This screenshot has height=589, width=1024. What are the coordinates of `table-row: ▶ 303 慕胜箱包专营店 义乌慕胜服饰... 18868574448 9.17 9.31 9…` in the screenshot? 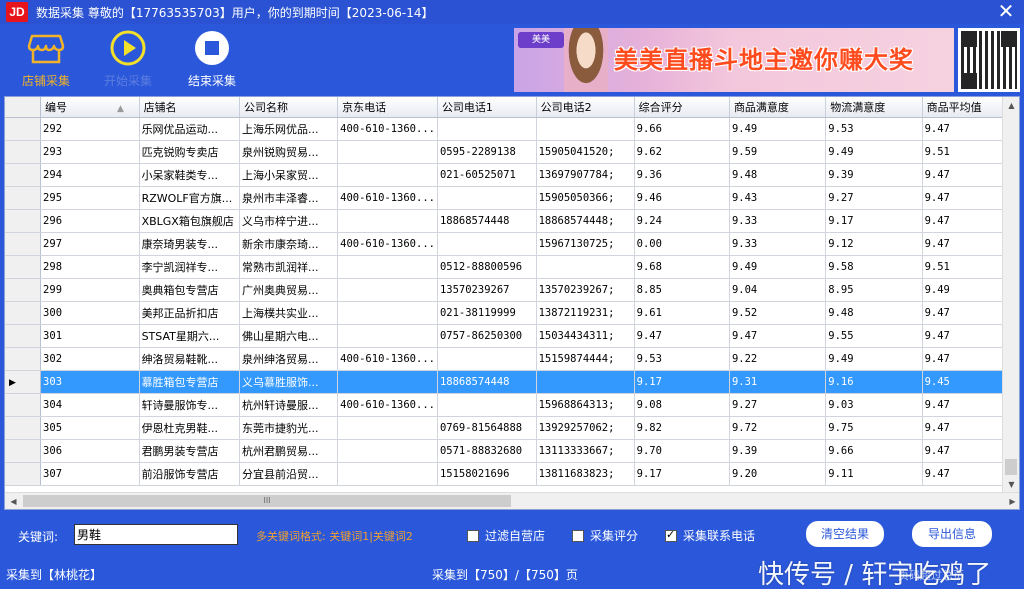 It's located at (512, 382).